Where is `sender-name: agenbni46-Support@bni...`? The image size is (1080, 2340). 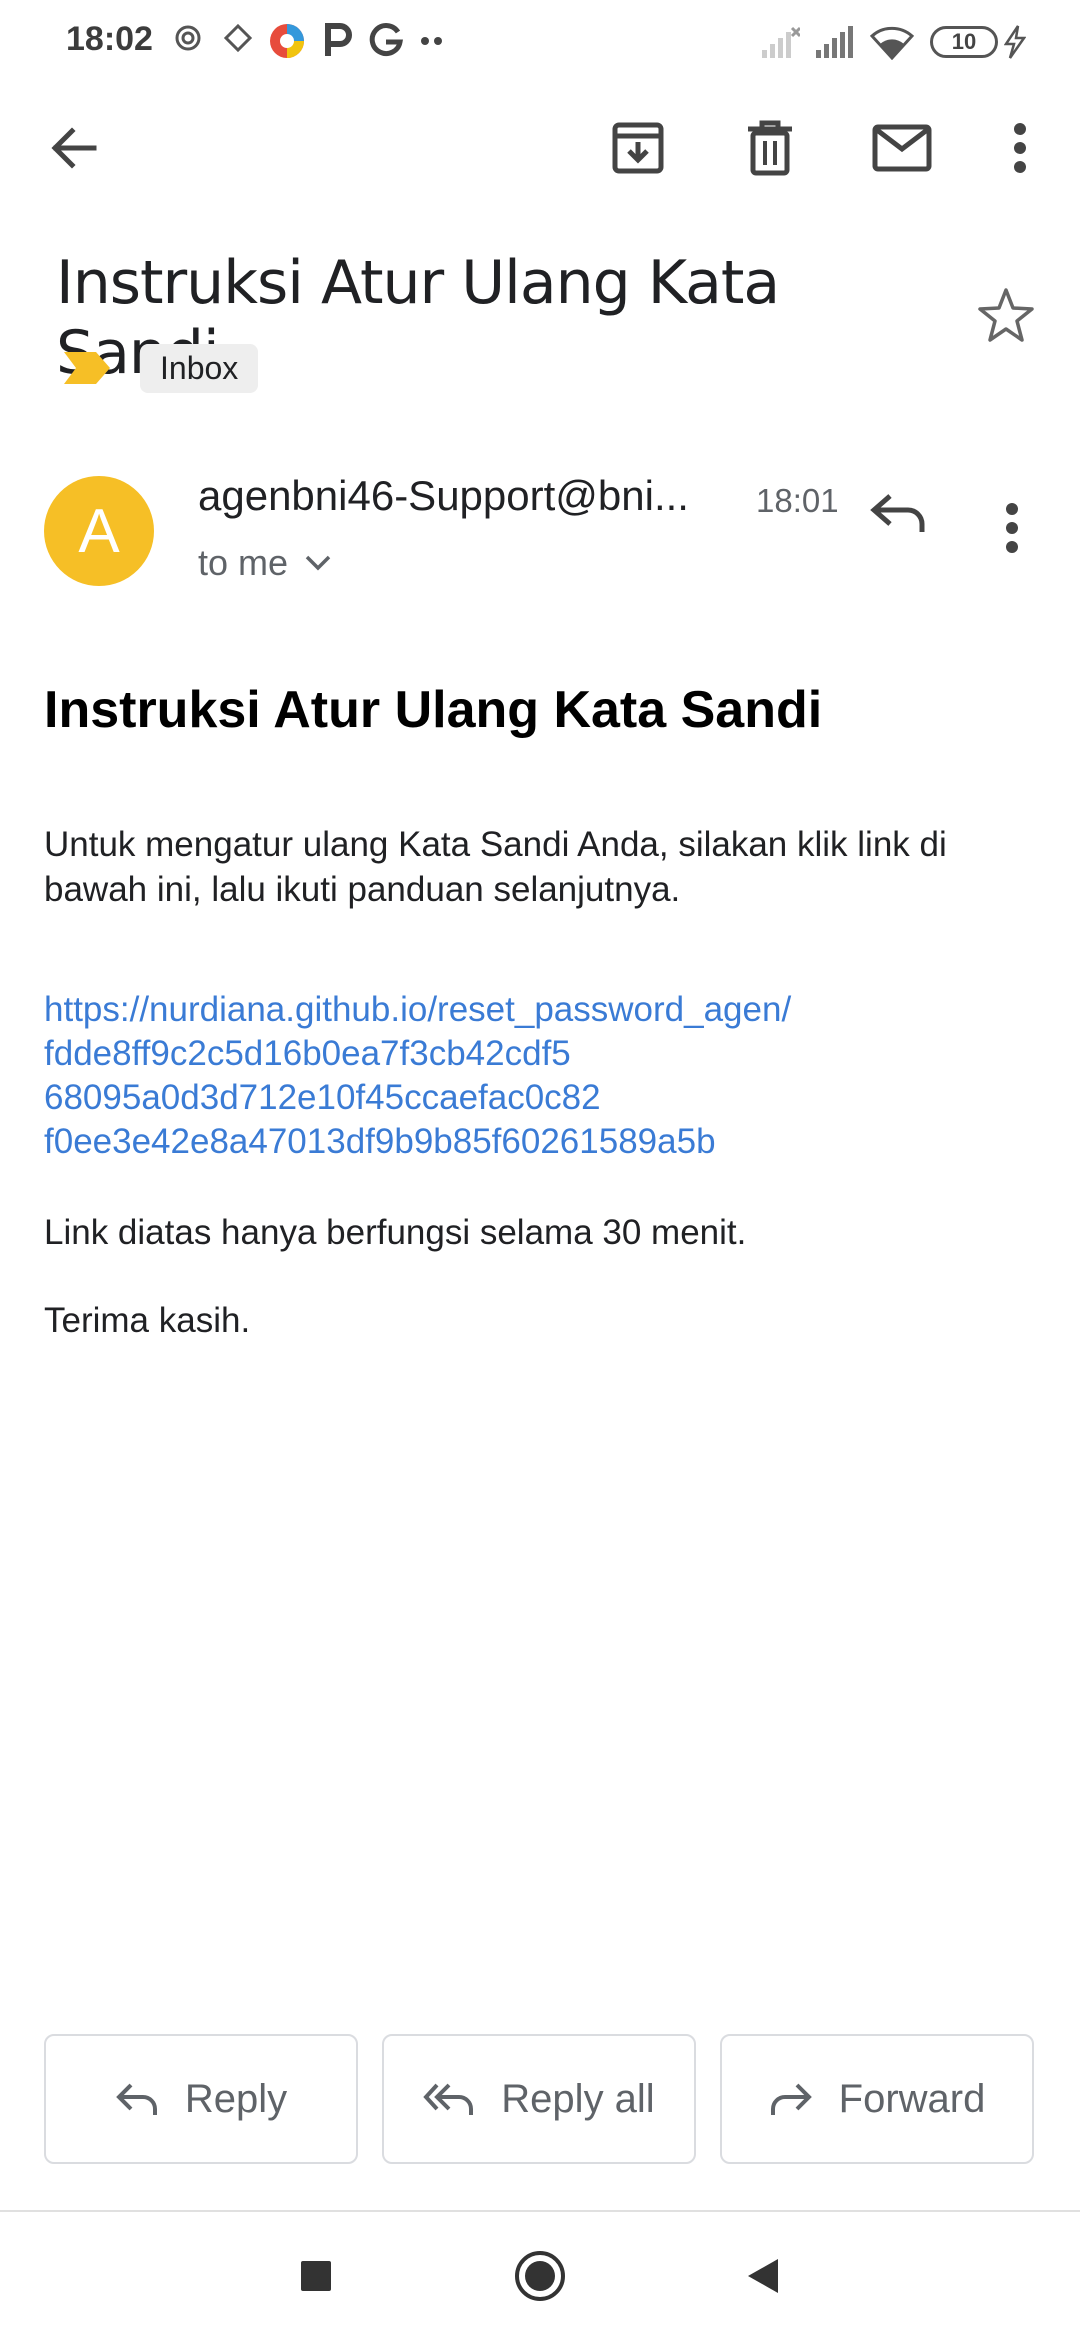 sender-name: agenbni46-Support@bni... is located at coordinates (443, 496).